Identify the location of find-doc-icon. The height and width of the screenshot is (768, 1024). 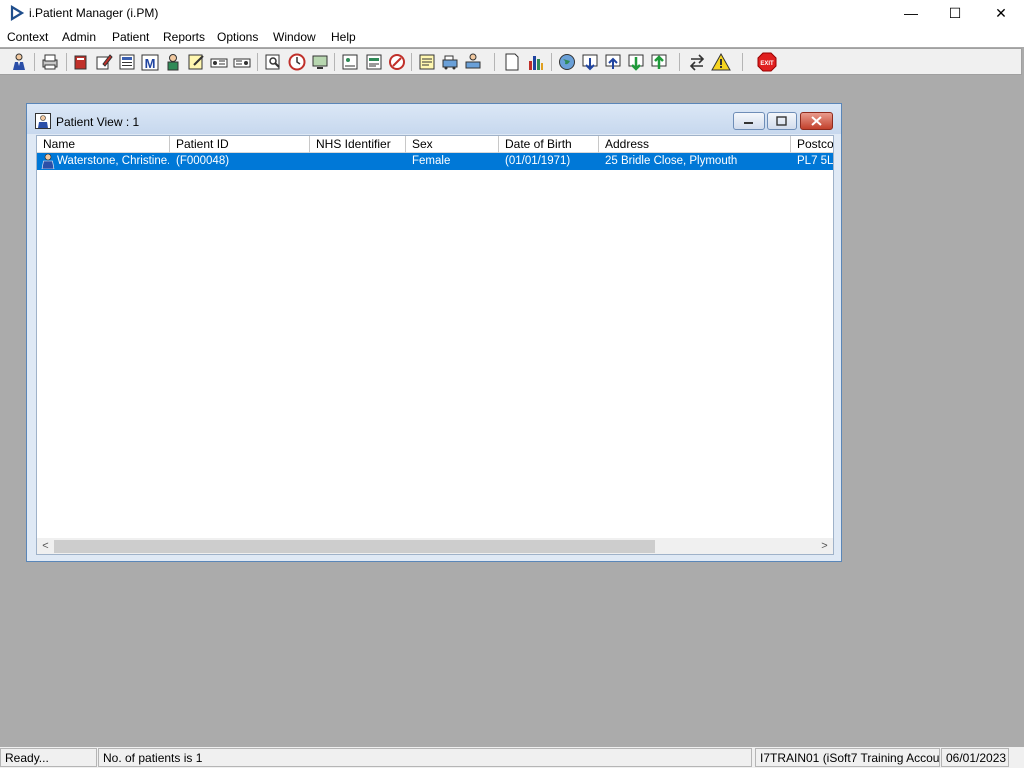
(273, 62).